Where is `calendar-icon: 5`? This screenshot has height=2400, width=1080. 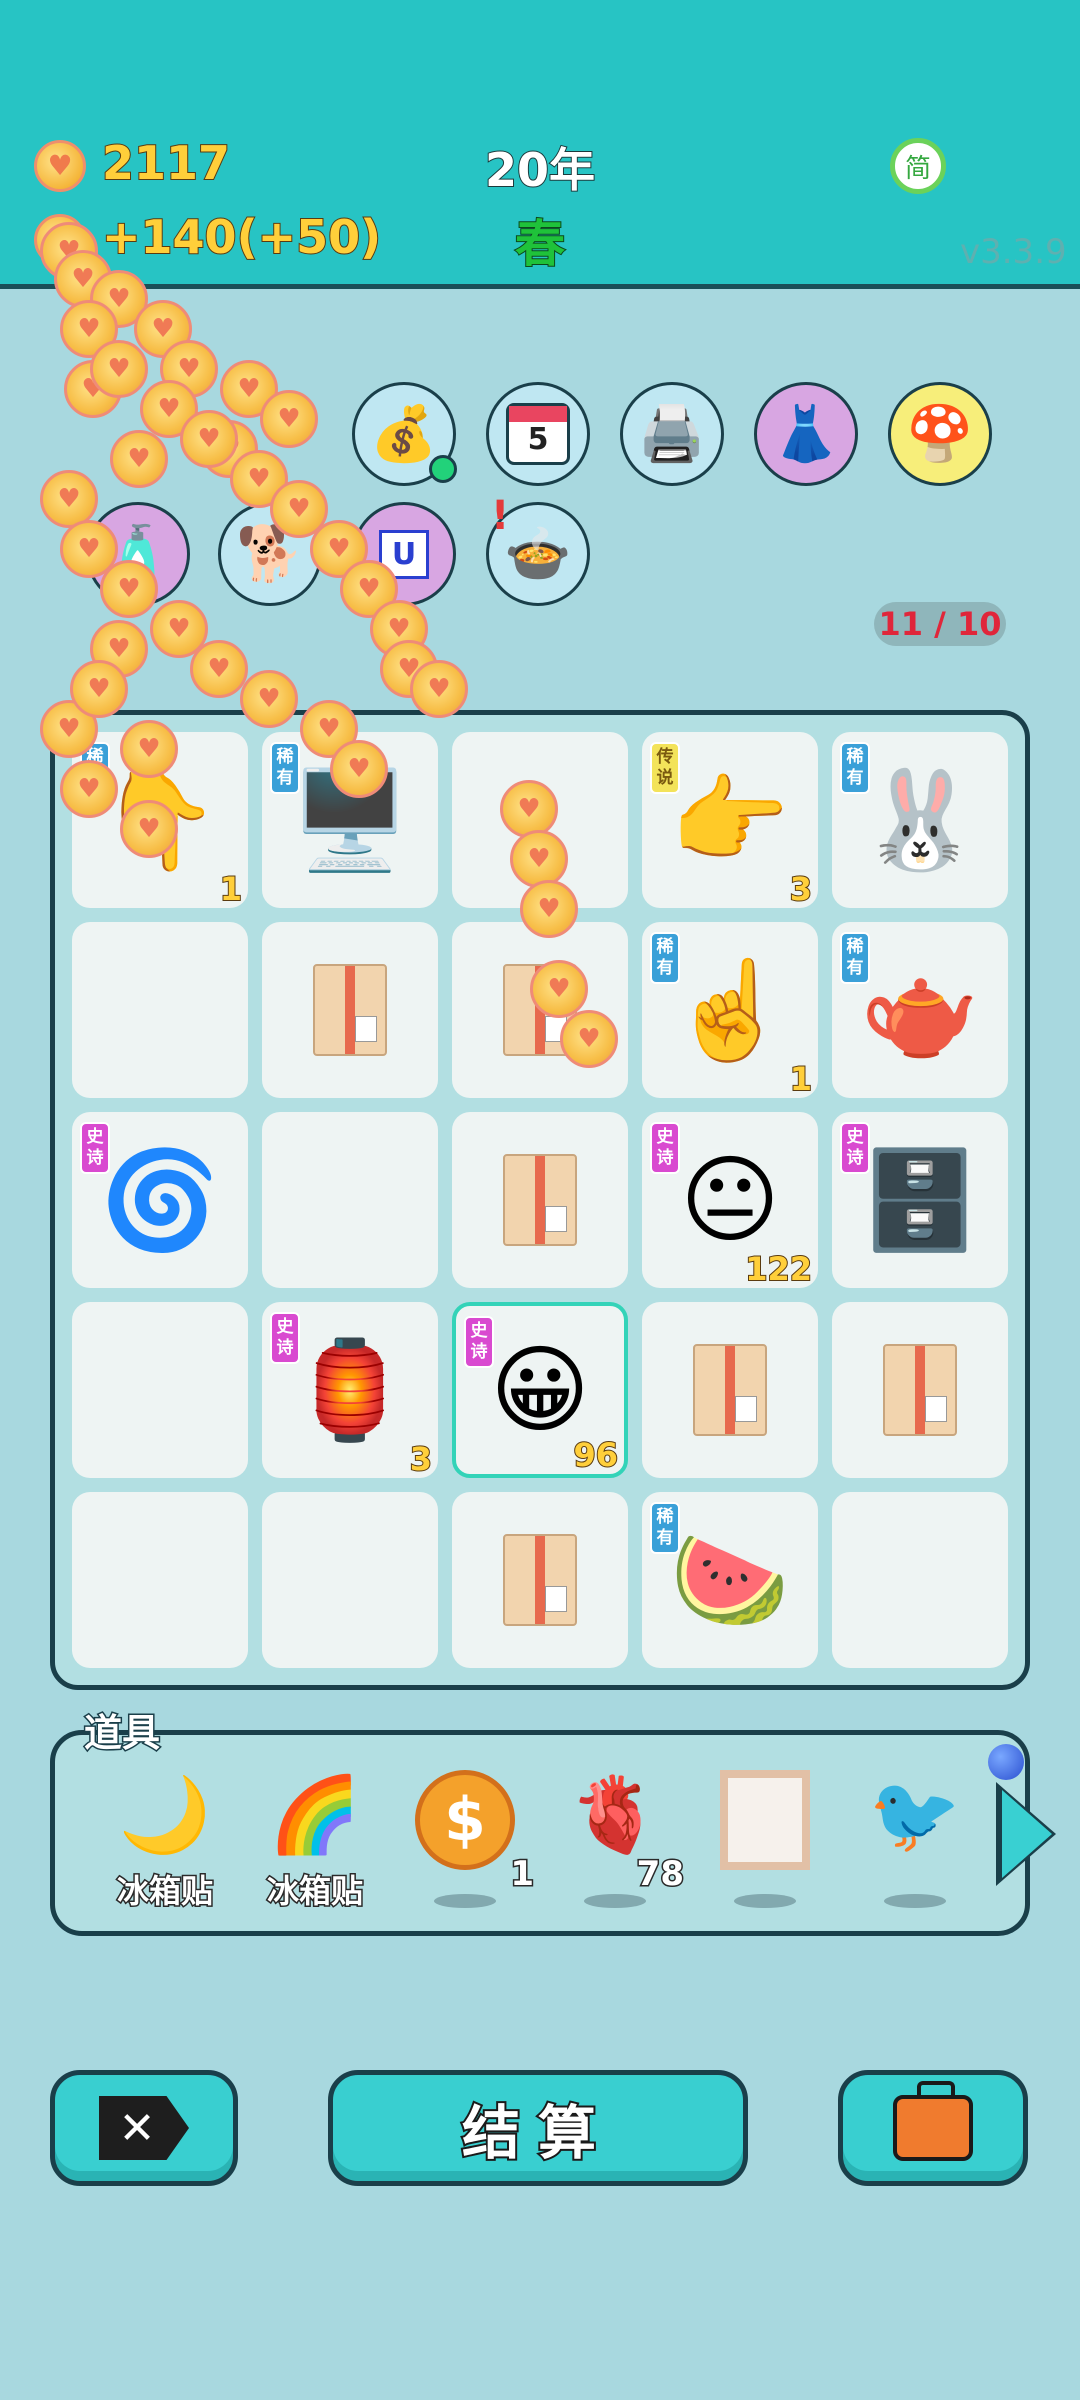 calendar-icon: 5 is located at coordinates (538, 434).